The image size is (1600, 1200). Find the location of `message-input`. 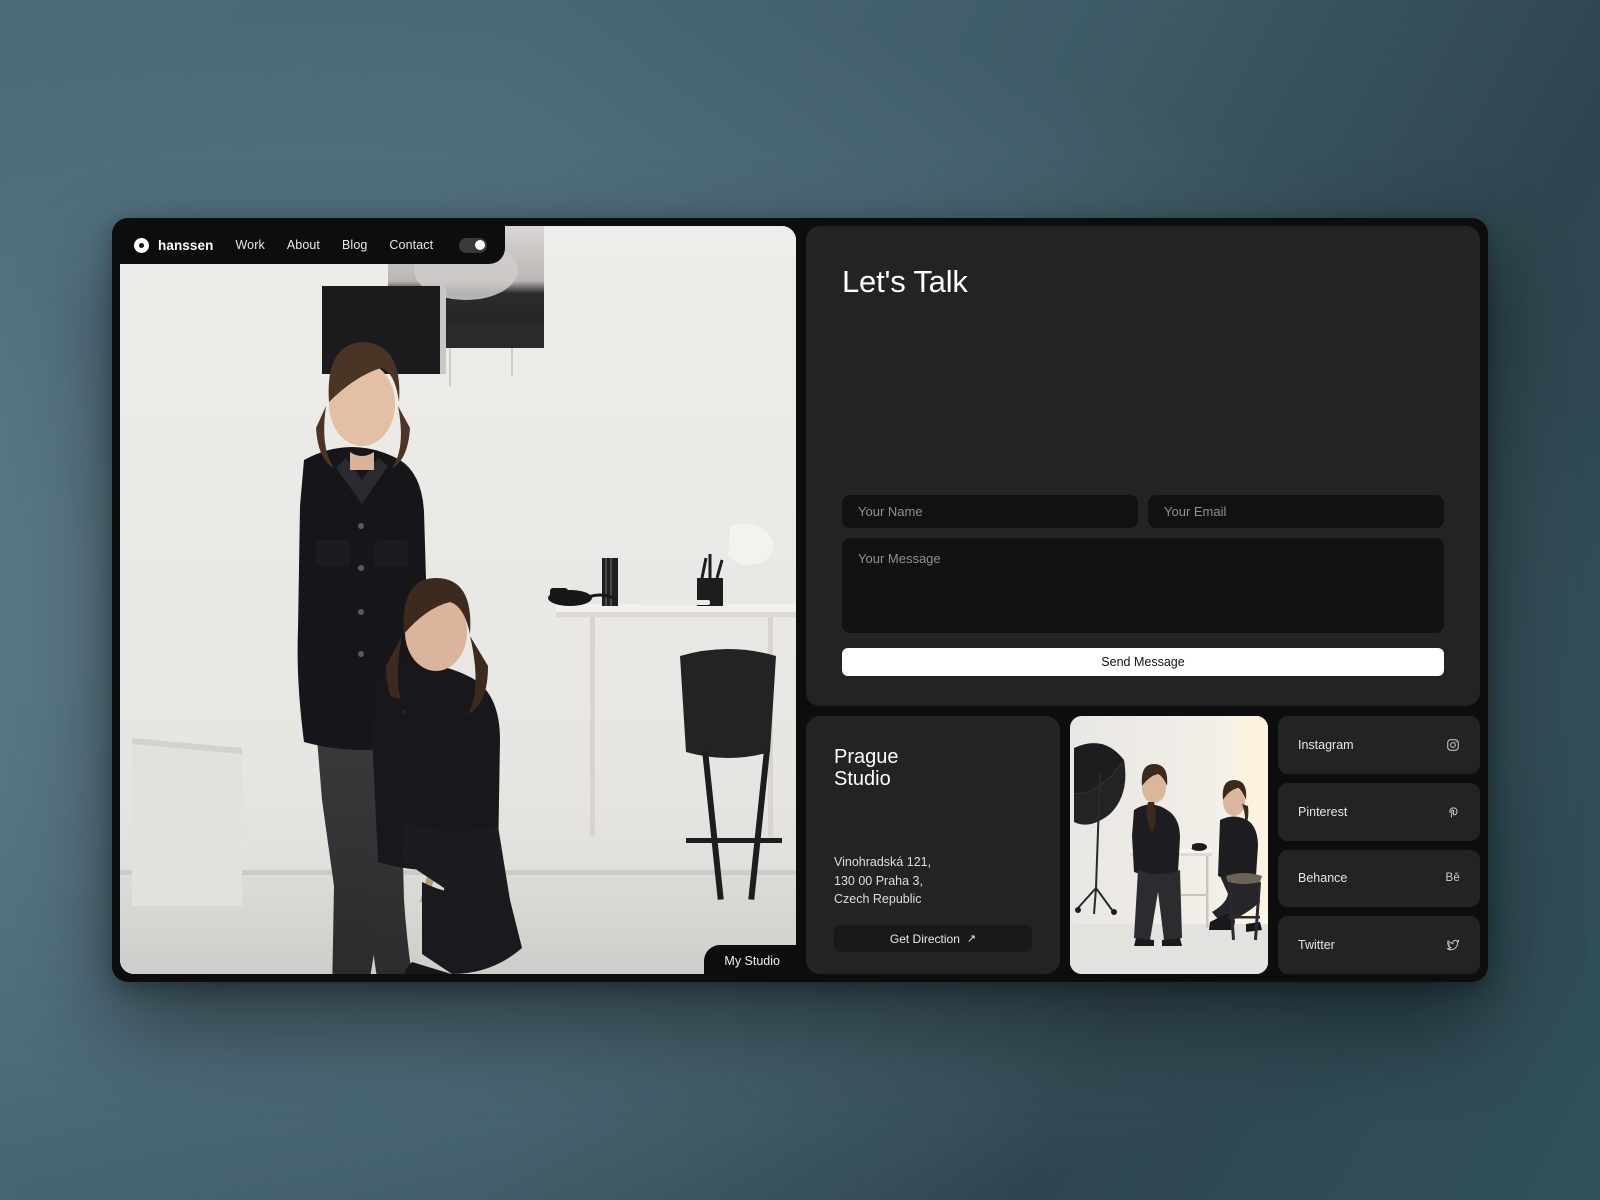

message-input is located at coordinates (1143, 585).